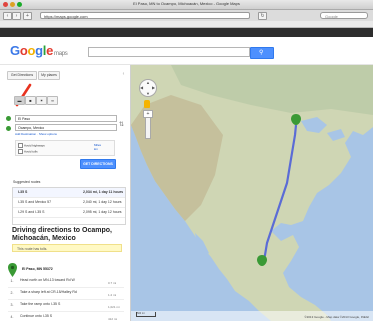 The image size is (373, 321). What do you see at coordinates (48, 134) in the screenshot?
I see `show-options-link: Show options` at bounding box center [48, 134].